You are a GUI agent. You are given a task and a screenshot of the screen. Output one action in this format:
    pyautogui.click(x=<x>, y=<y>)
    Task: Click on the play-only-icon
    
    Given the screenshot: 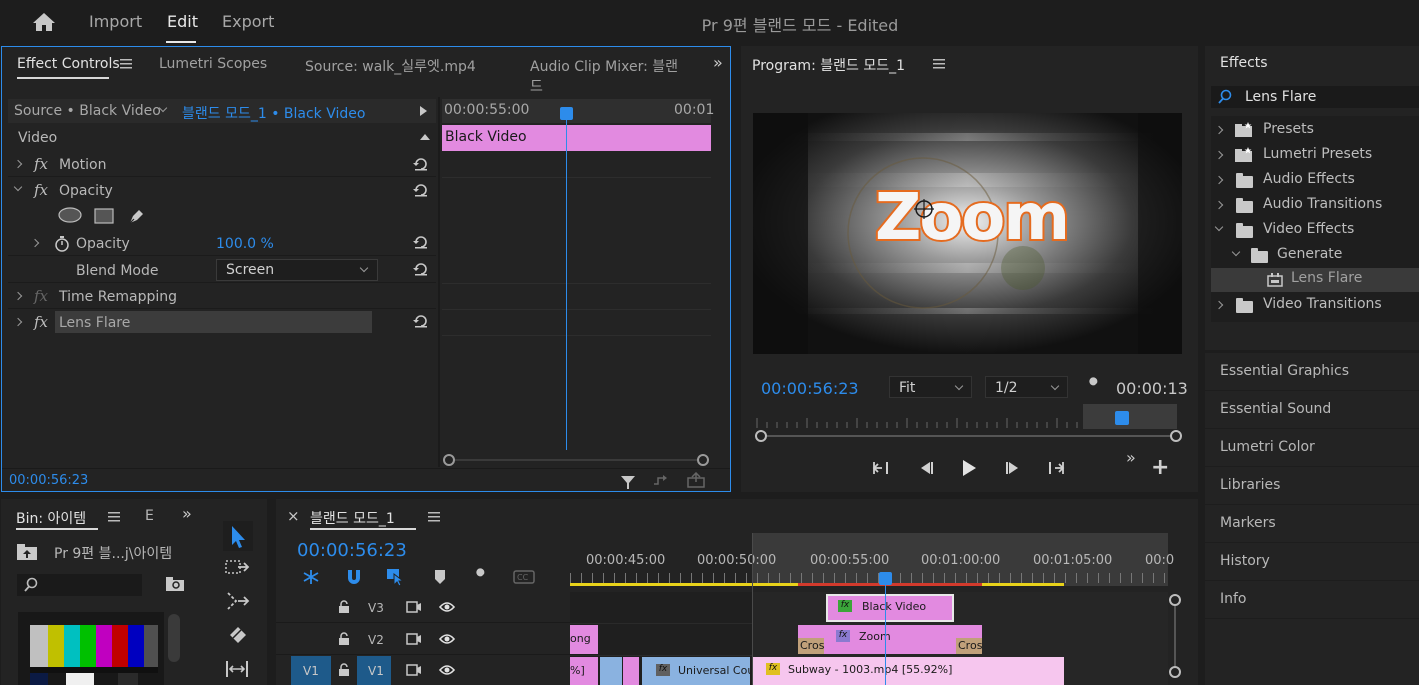 What is the action you would take?
    pyautogui.click(x=423, y=111)
    